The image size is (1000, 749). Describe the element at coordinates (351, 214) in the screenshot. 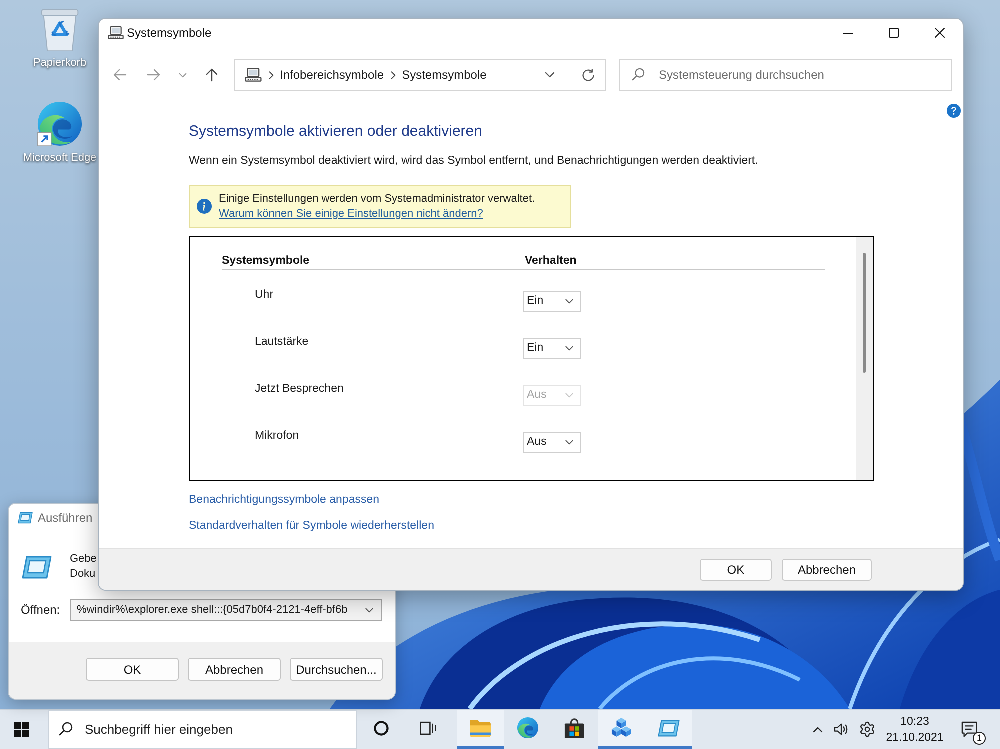

I see `notice-link: Warum können Sie einige Einstellungen nicht ändern?` at that location.